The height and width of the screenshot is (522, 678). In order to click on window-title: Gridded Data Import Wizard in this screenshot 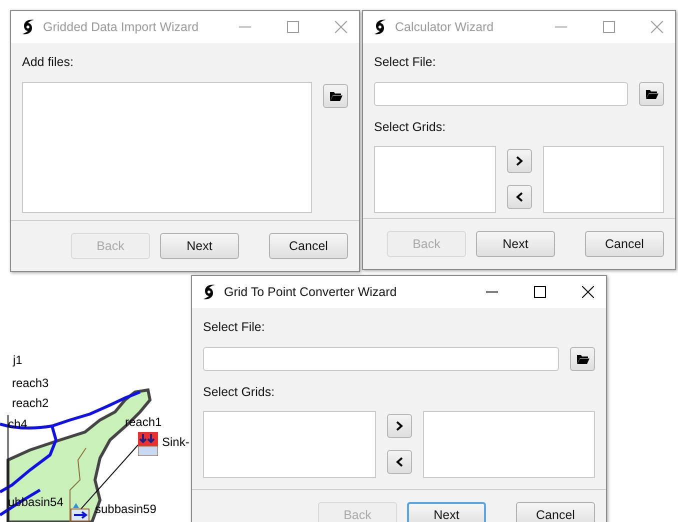, I will do `click(121, 27)`.